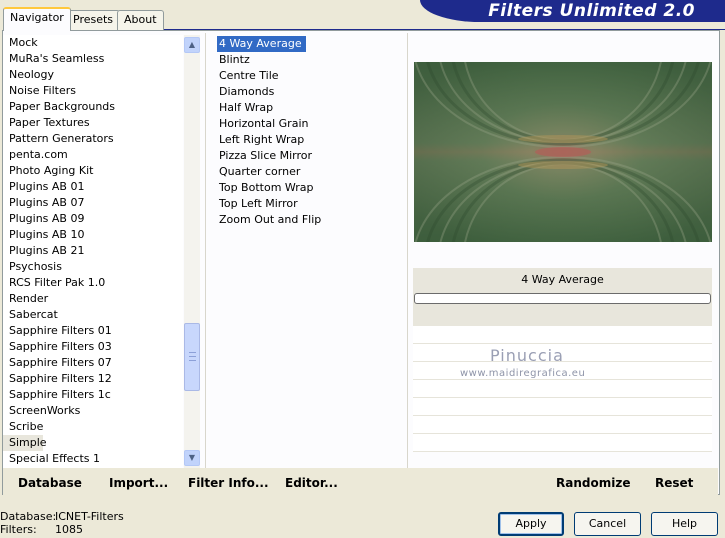  Describe the element at coordinates (192, 45) in the screenshot. I see `scroll-up-button: ▲` at that location.